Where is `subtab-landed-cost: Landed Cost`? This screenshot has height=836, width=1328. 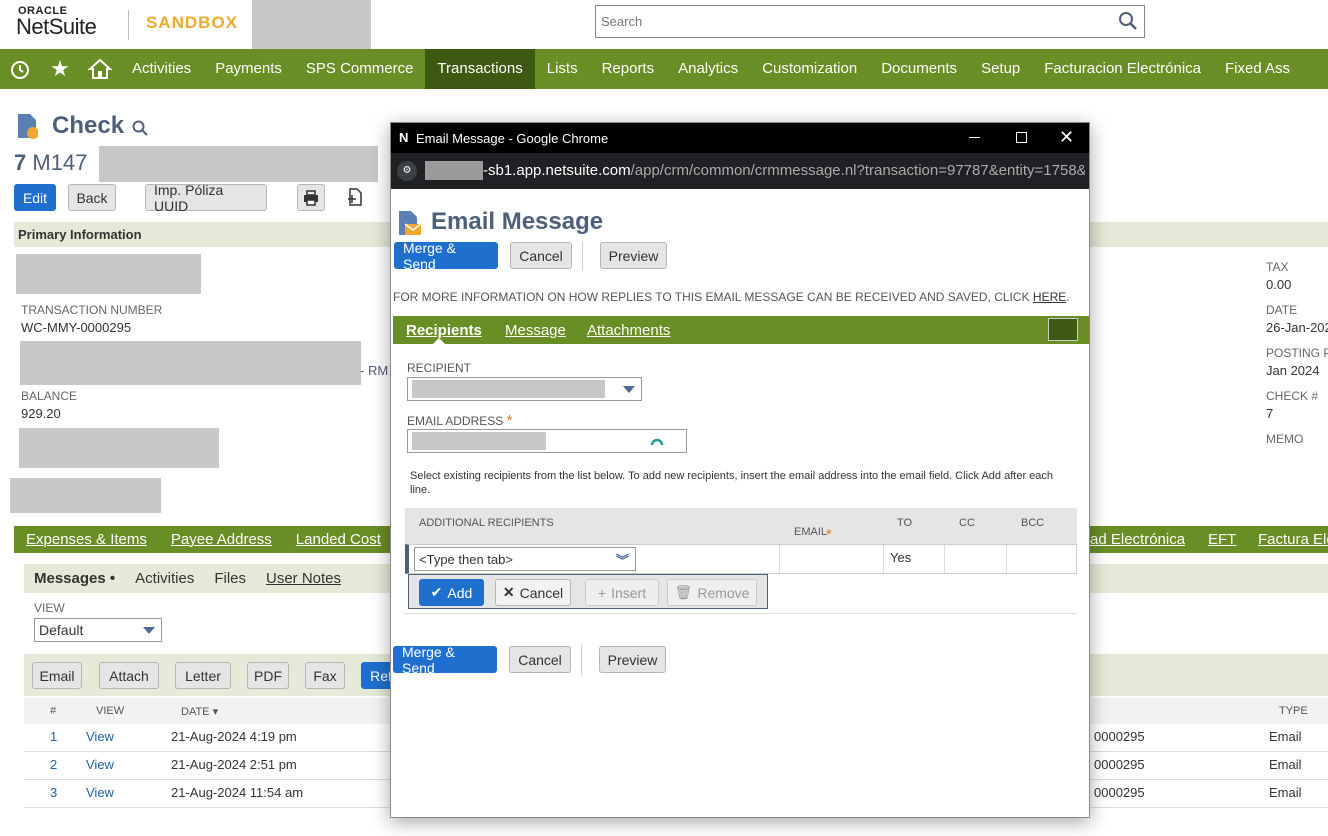 subtab-landed-cost: Landed Cost is located at coordinates (338, 539).